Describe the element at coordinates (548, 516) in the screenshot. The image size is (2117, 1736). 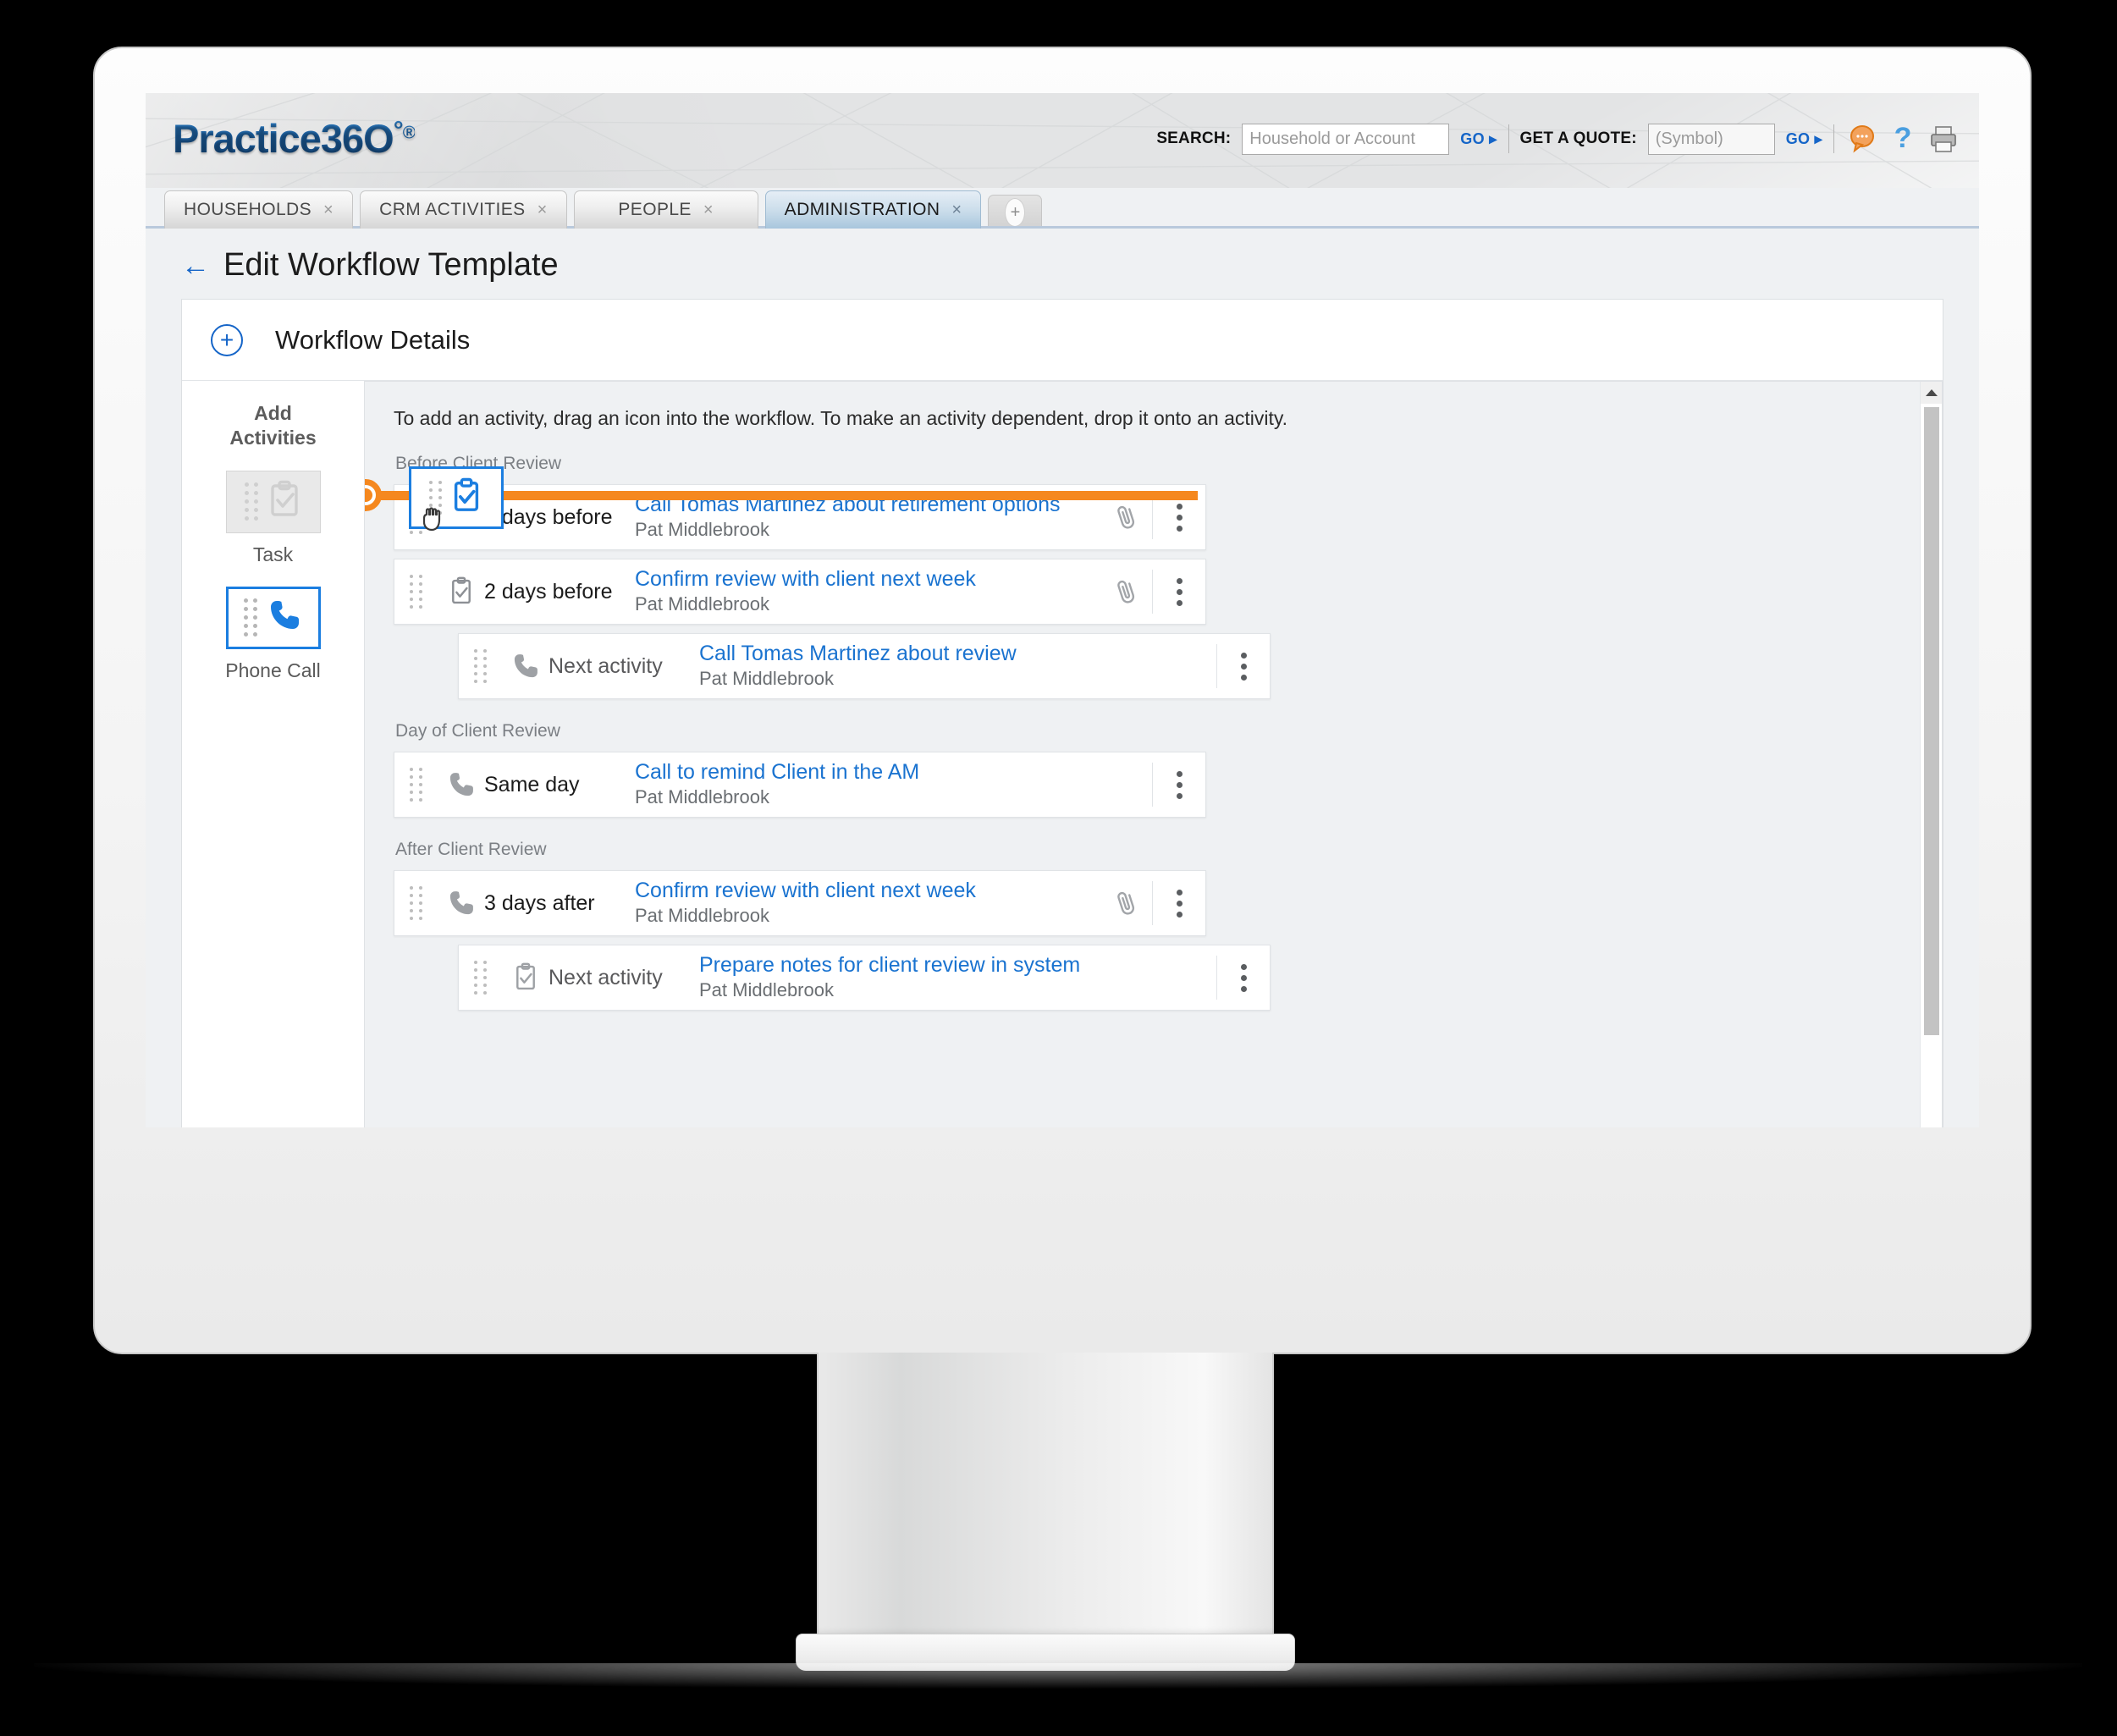
I see `activity-timing: 3 days before` at that location.